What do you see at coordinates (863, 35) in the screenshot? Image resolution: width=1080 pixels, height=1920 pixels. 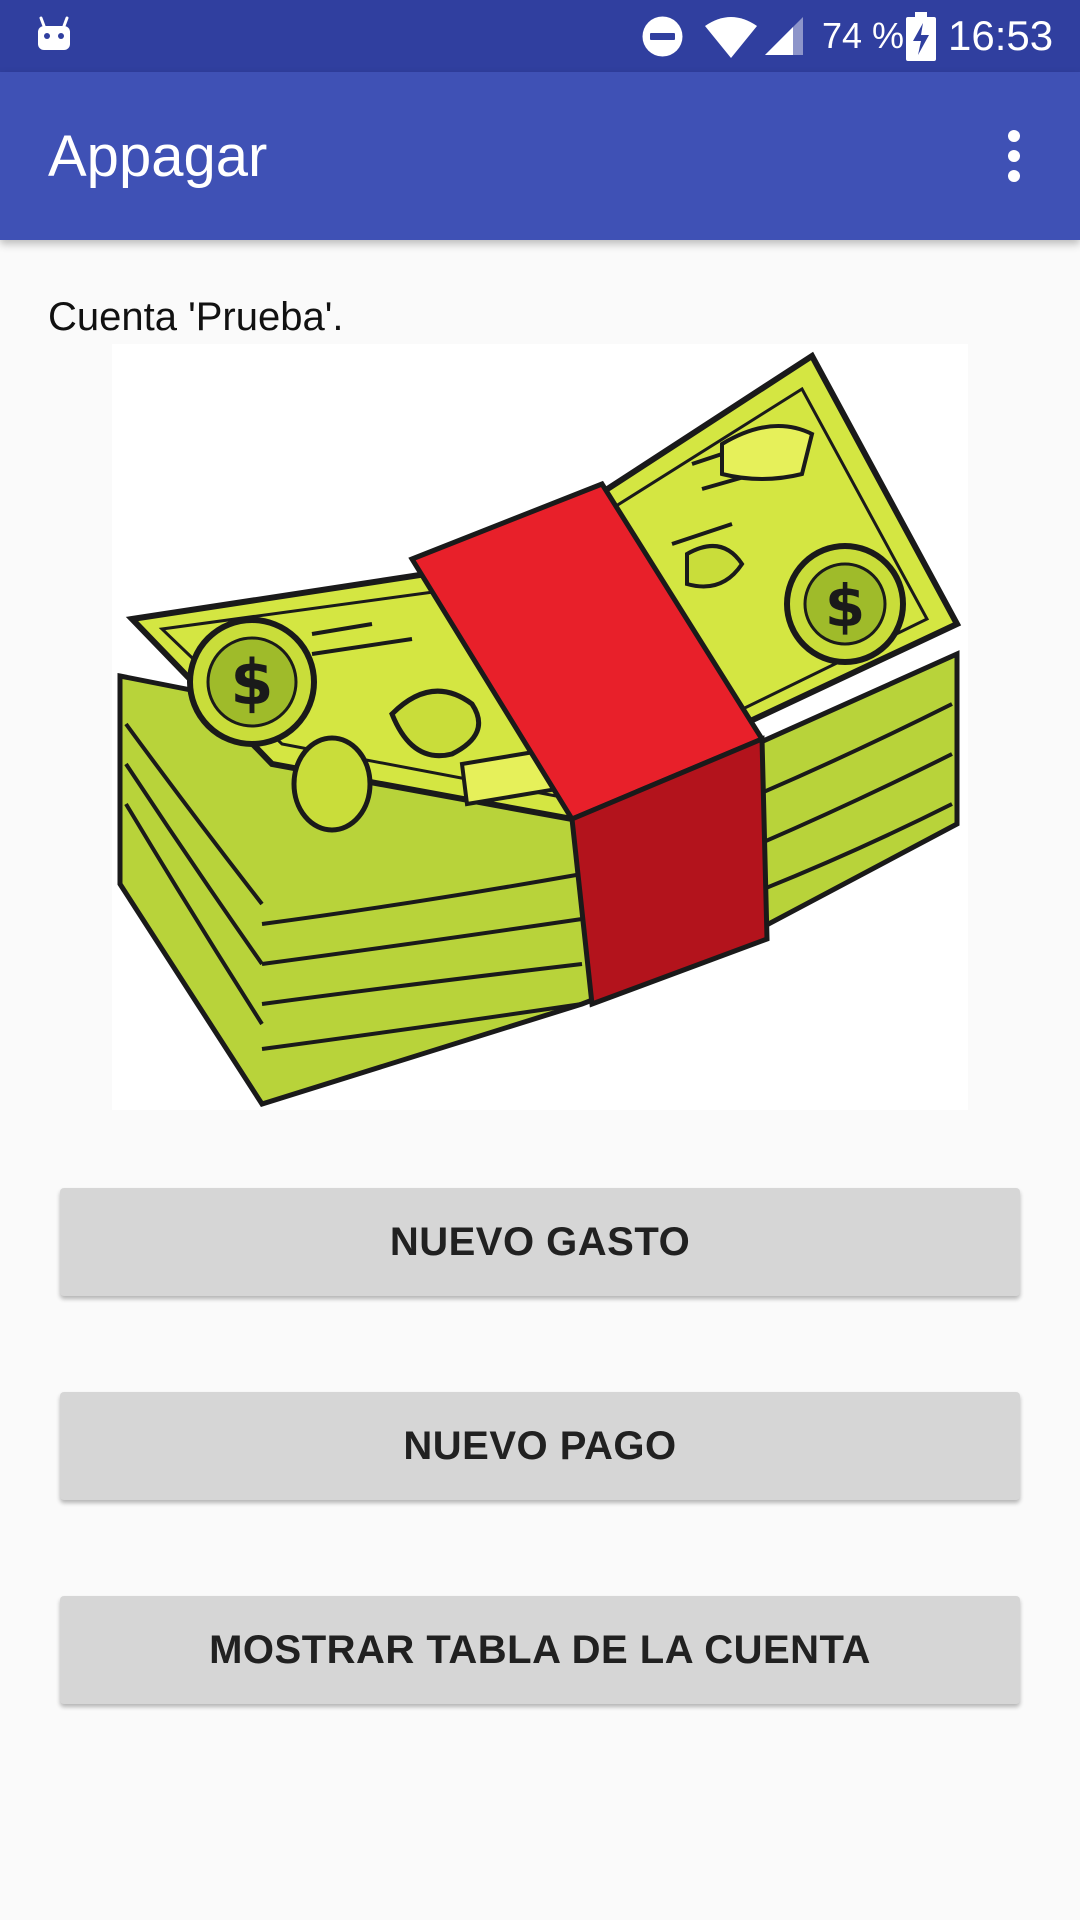 I see `battery-percentage: 74 %` at bounding box center [863, 35].